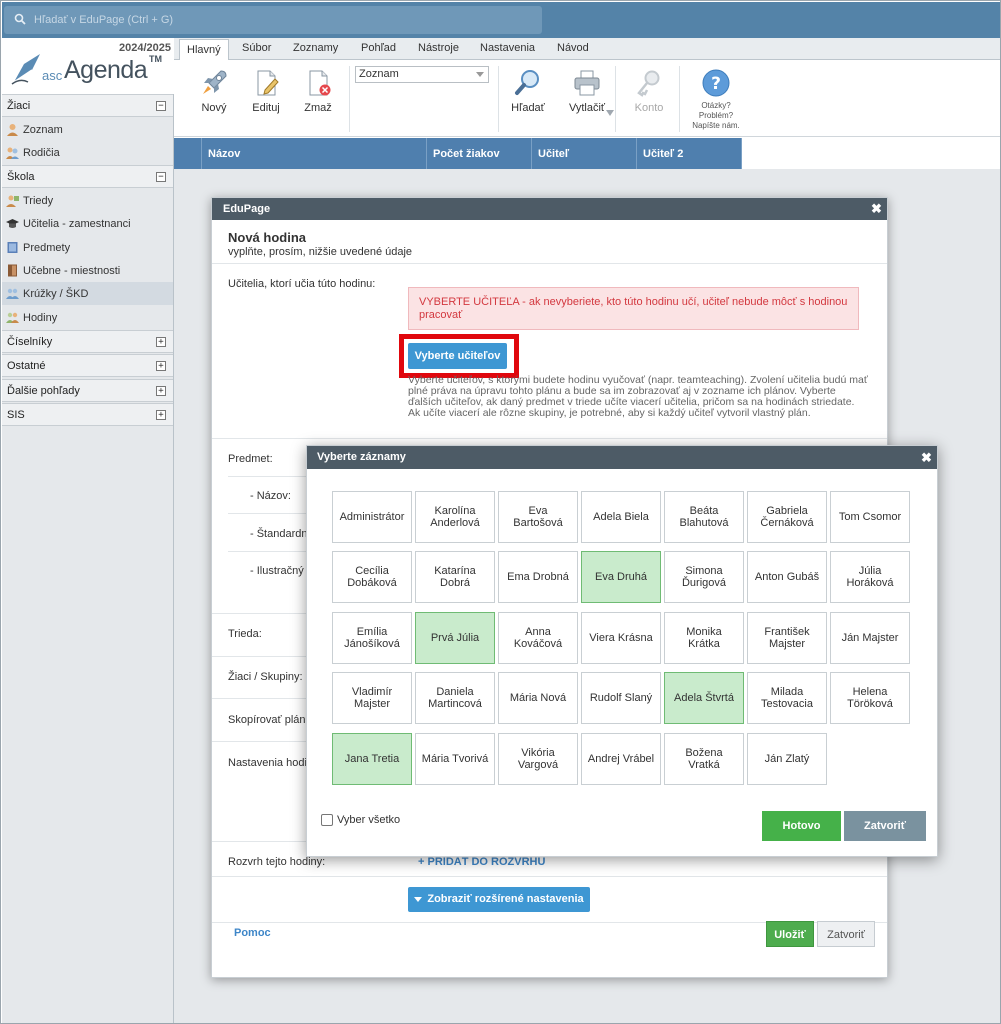 The image size is (1001, 1024). What do you see at coordinates (787, 517) in the screenshot?
I see `teacher-option: Gabriela Černáková` at bounding box center [787, 517].